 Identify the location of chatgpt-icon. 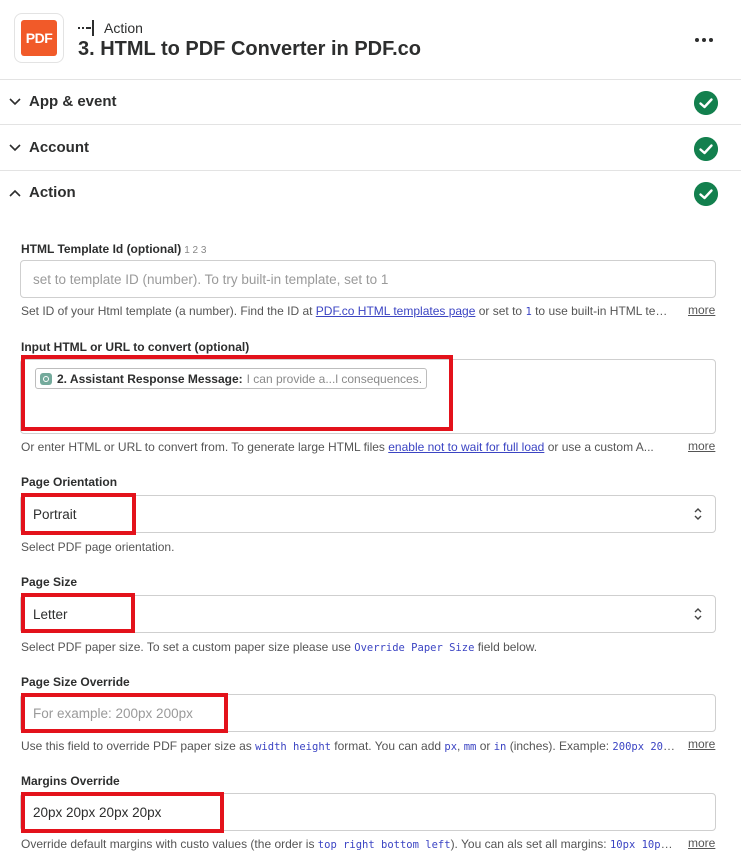
(46, 378).